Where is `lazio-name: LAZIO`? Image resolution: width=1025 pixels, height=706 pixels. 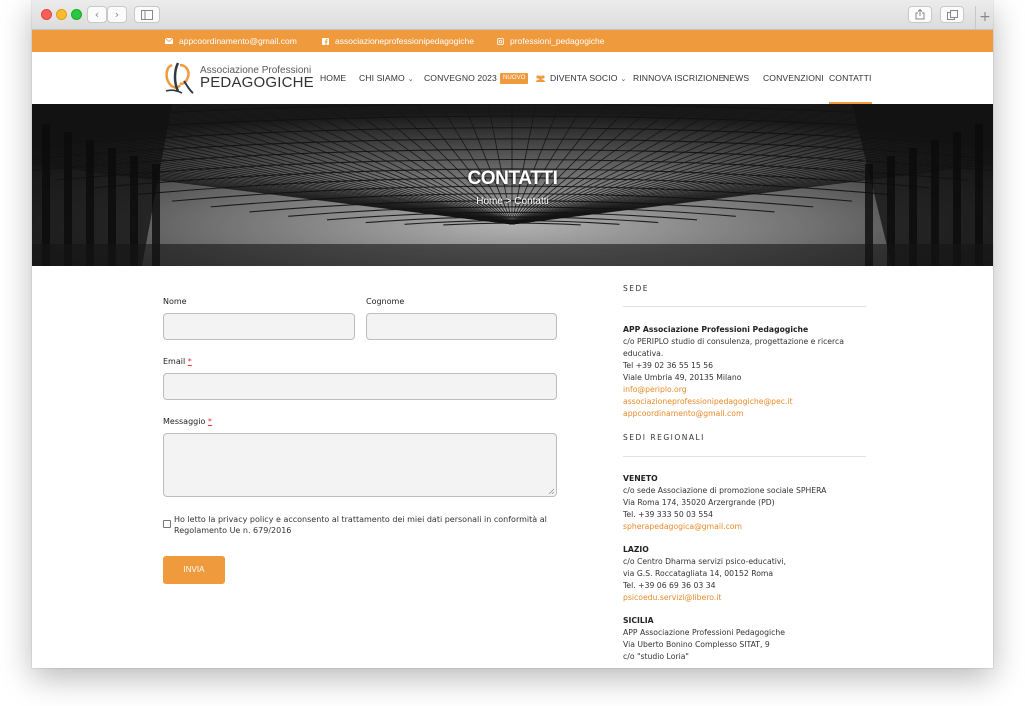 lazio-name: LAZIO is located at coordinates (636, 549).